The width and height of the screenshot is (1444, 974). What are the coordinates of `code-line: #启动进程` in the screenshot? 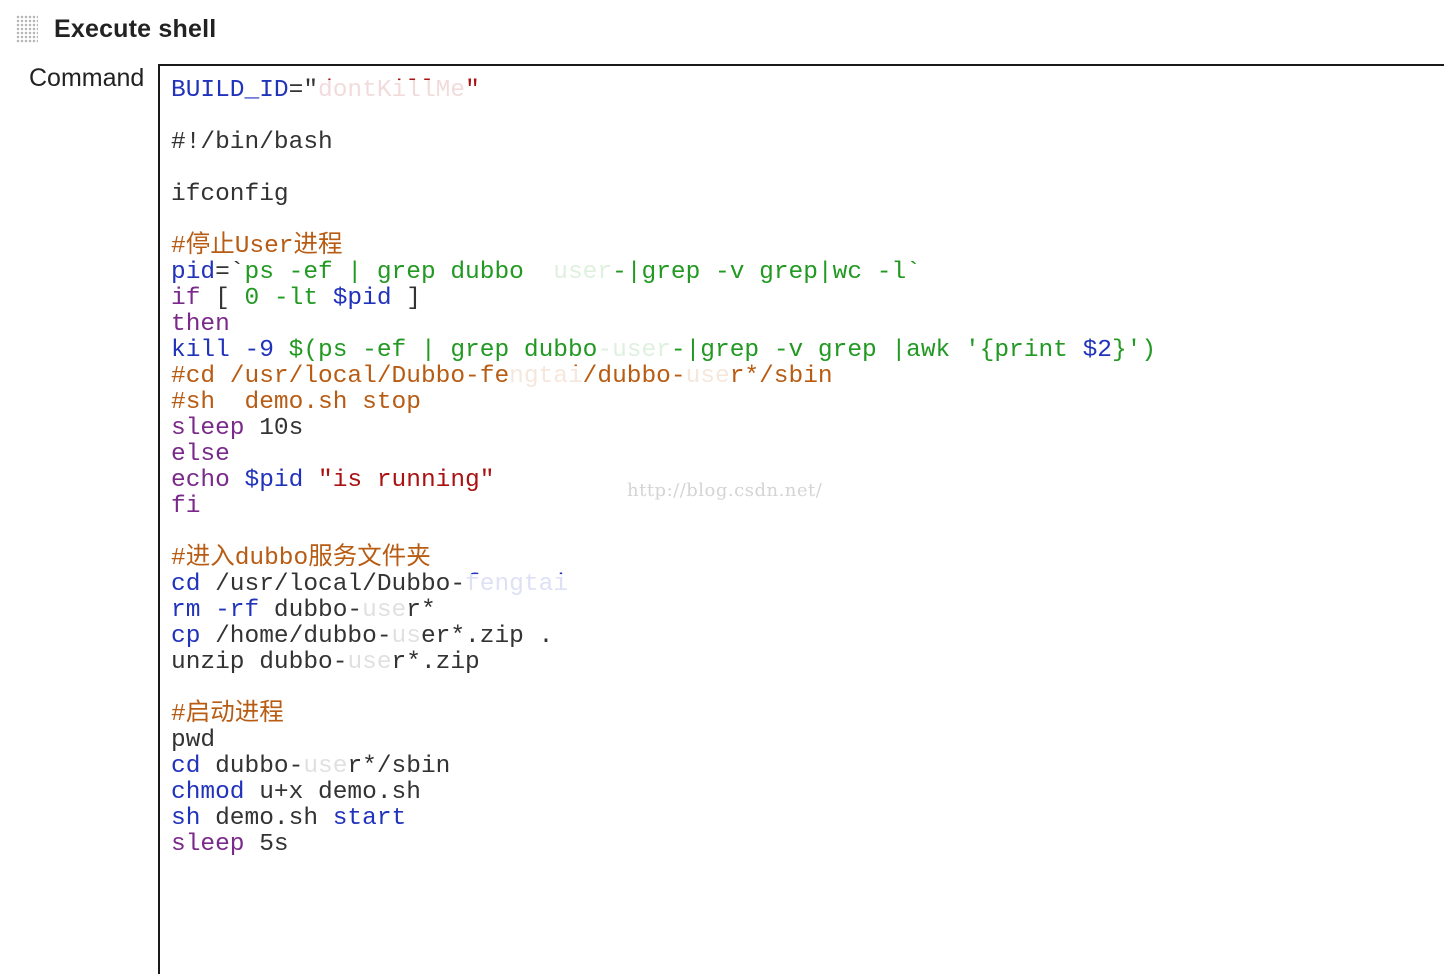 It's located at (663, 715).